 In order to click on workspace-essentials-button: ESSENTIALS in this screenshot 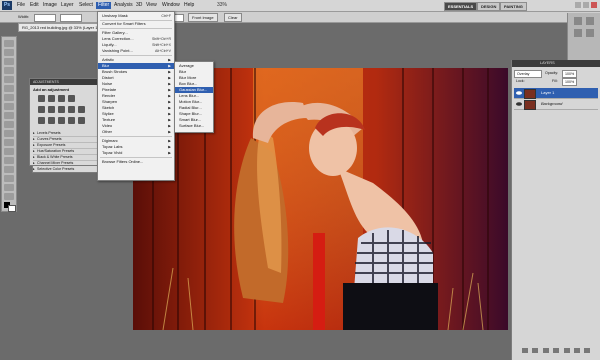, I will do `click(461, 6)`.